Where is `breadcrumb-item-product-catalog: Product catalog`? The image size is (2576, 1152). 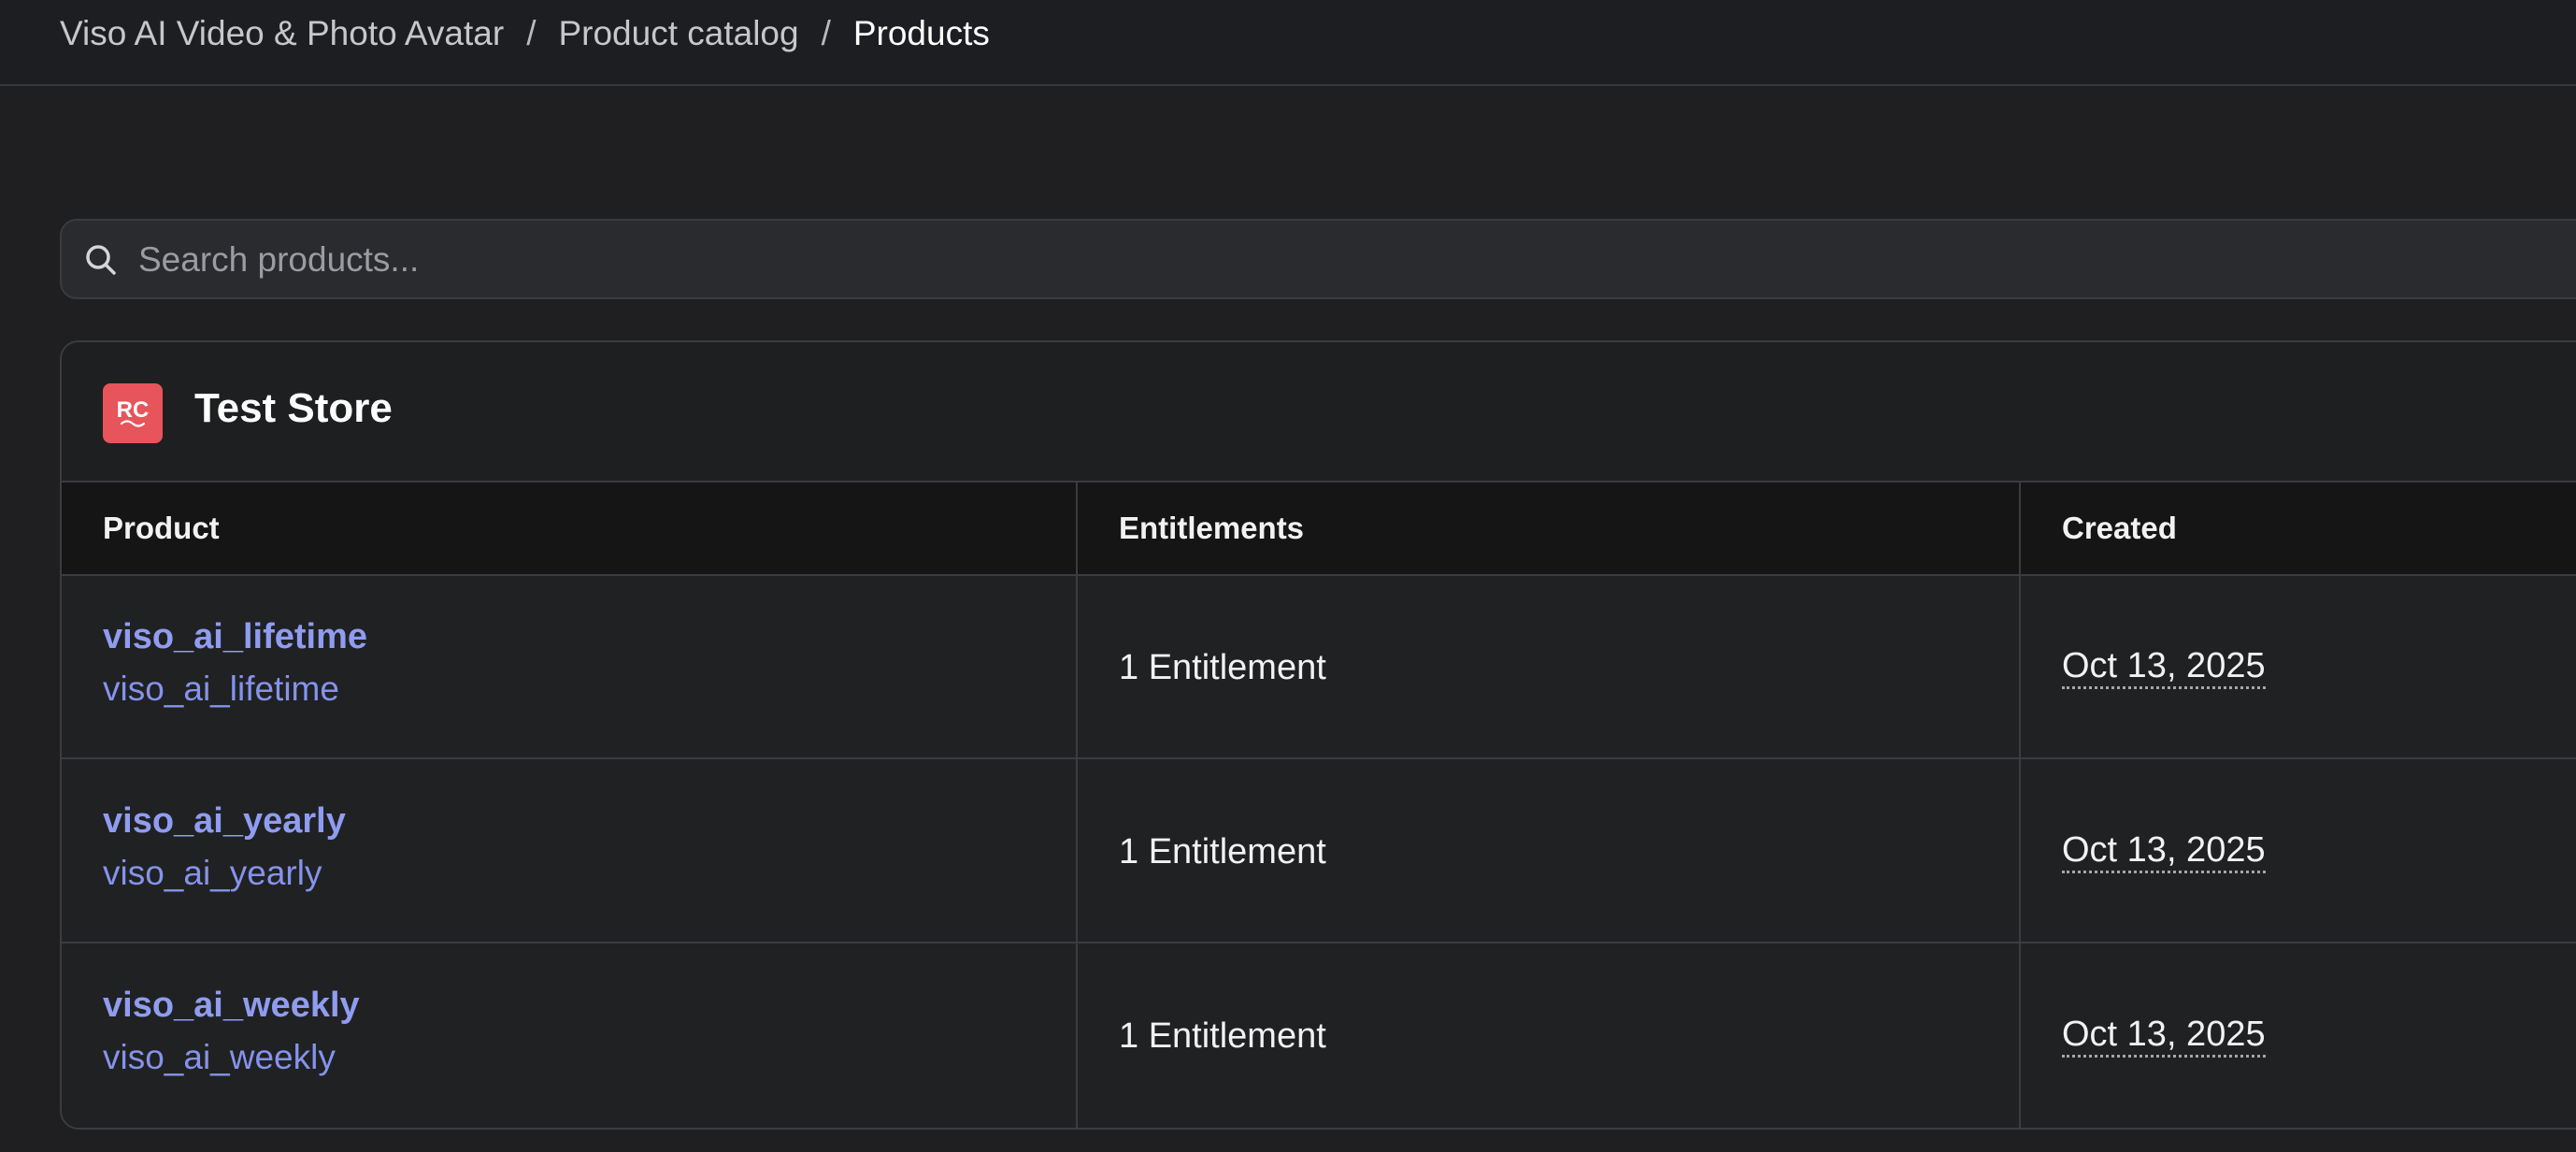
breadcrumb-item-product-catalog: Product catalog is located at coordinates (678, 33).